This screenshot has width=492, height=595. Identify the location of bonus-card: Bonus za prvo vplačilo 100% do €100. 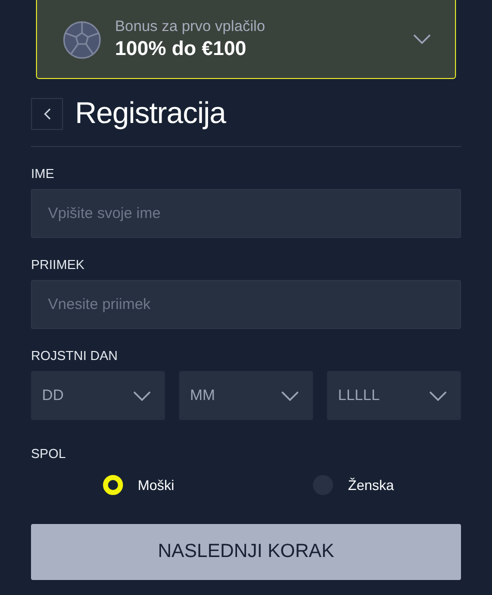
(246, 39).